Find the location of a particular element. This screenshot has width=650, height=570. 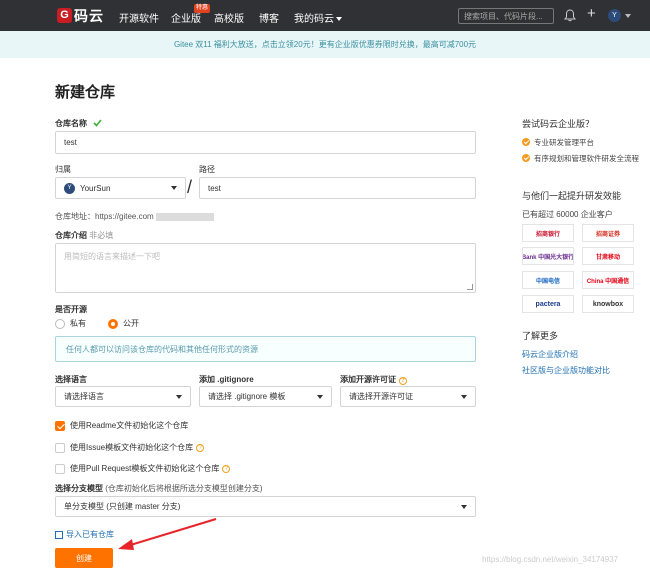

license-label: 添加开源许可证? is located at coordinates (373, 379).